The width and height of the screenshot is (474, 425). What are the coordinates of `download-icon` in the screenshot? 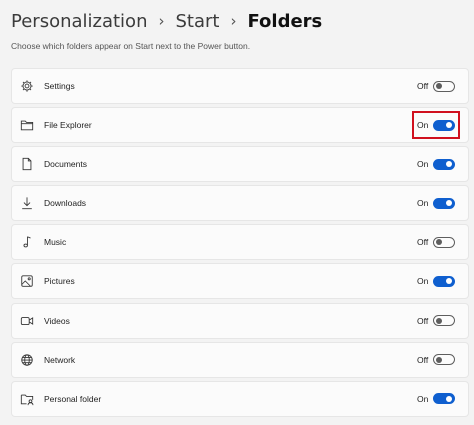 It's located at (27, 203).